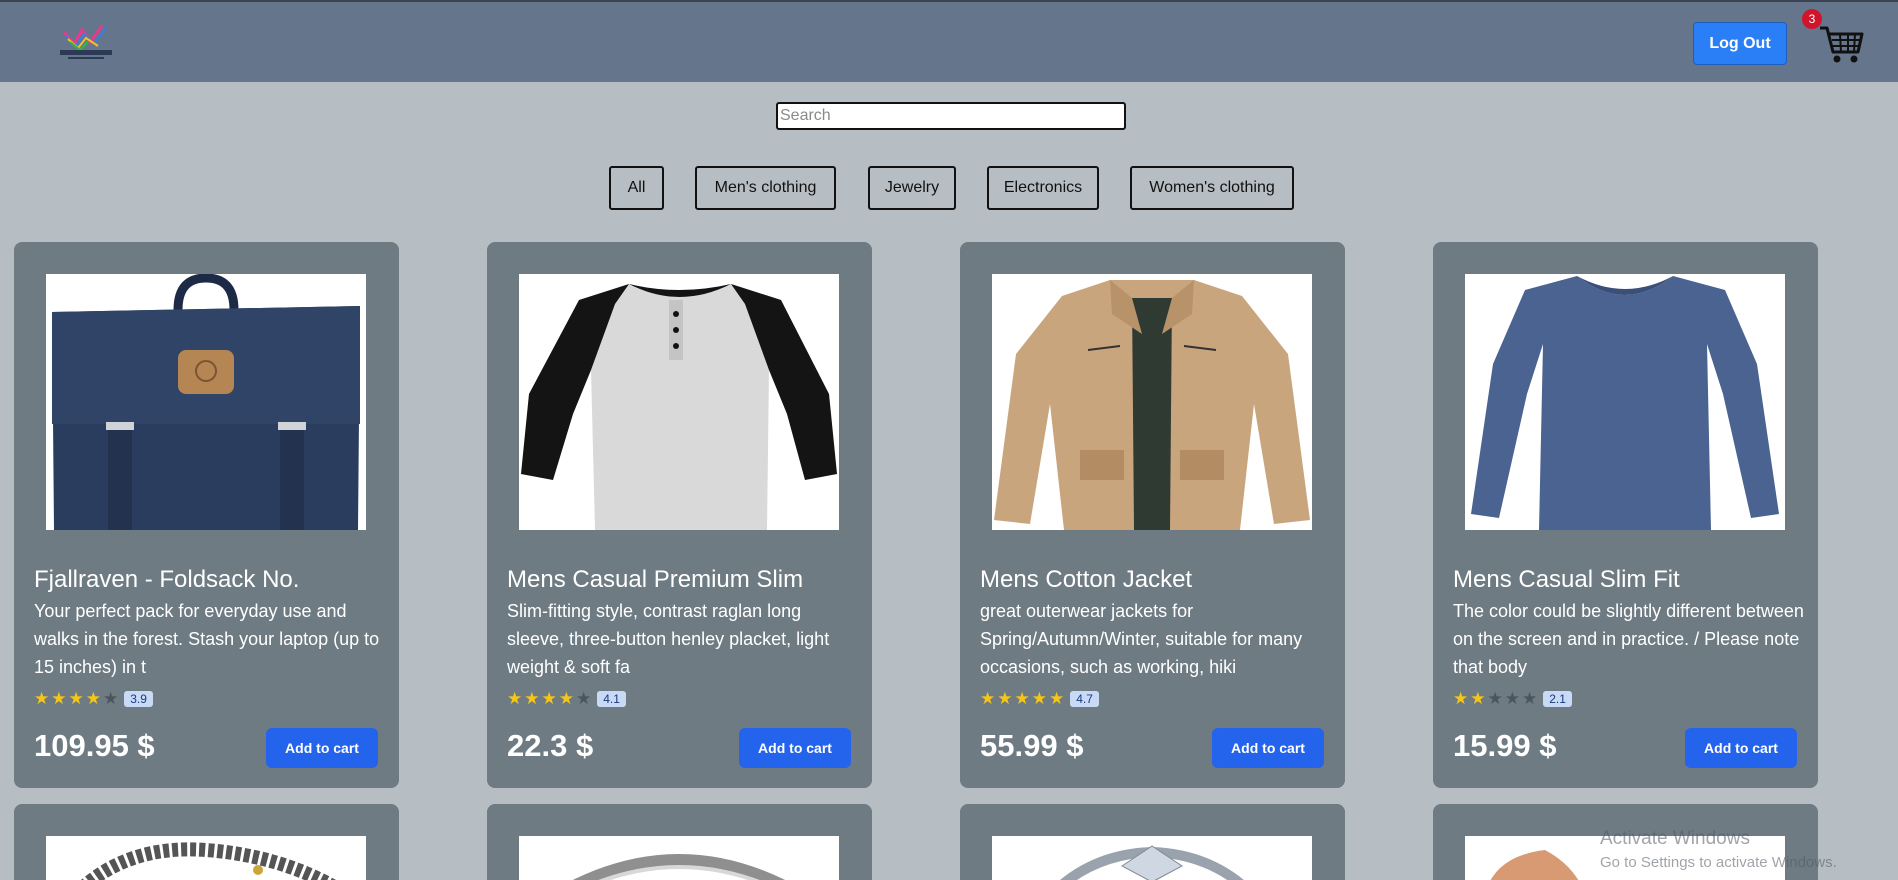  Describe the element at coordinates (1032, 745) in the screenshot. I see `product-price: 55.99 $` at that location.